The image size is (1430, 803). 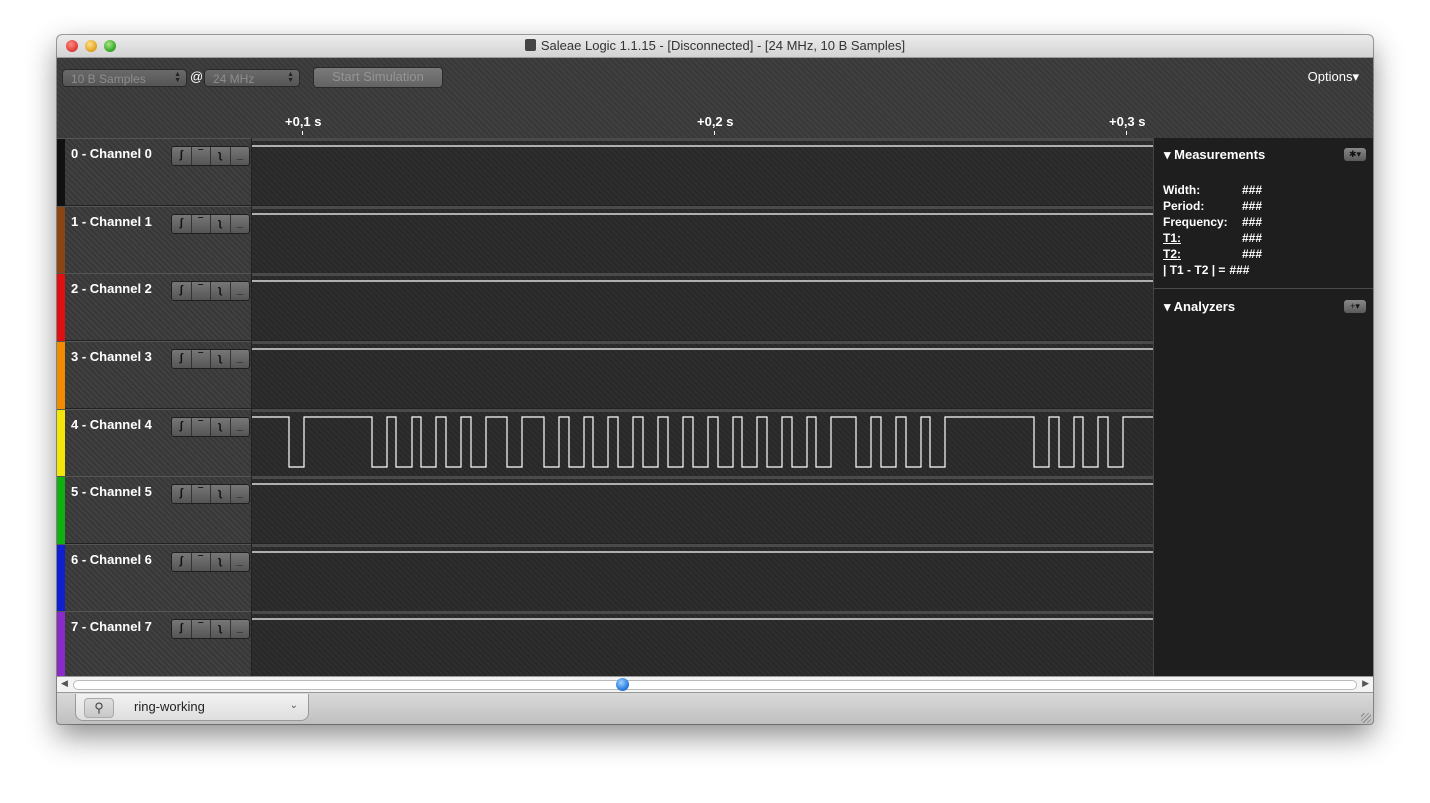 I want to click on scroll-right-icon: ▶, so click(x=1365, y=683).